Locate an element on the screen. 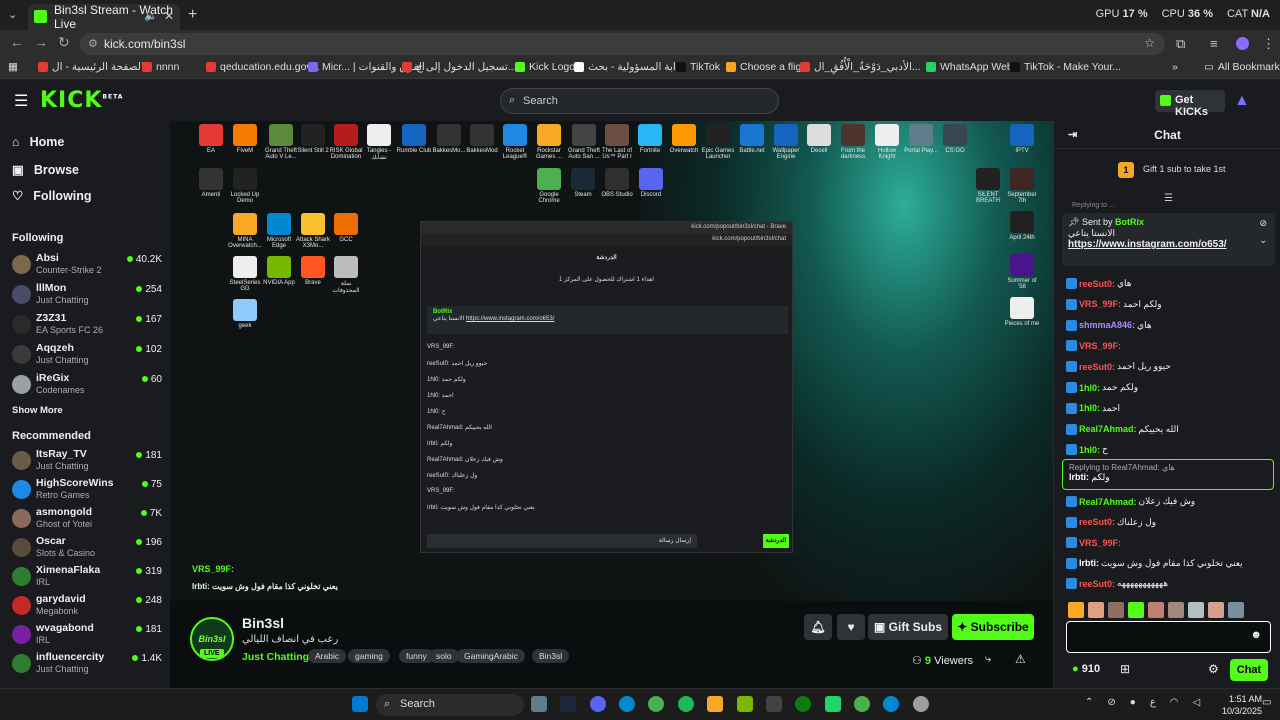 The image size is (1280, 720). report-icon: ⚠ is located at coordinates (1020, 659).